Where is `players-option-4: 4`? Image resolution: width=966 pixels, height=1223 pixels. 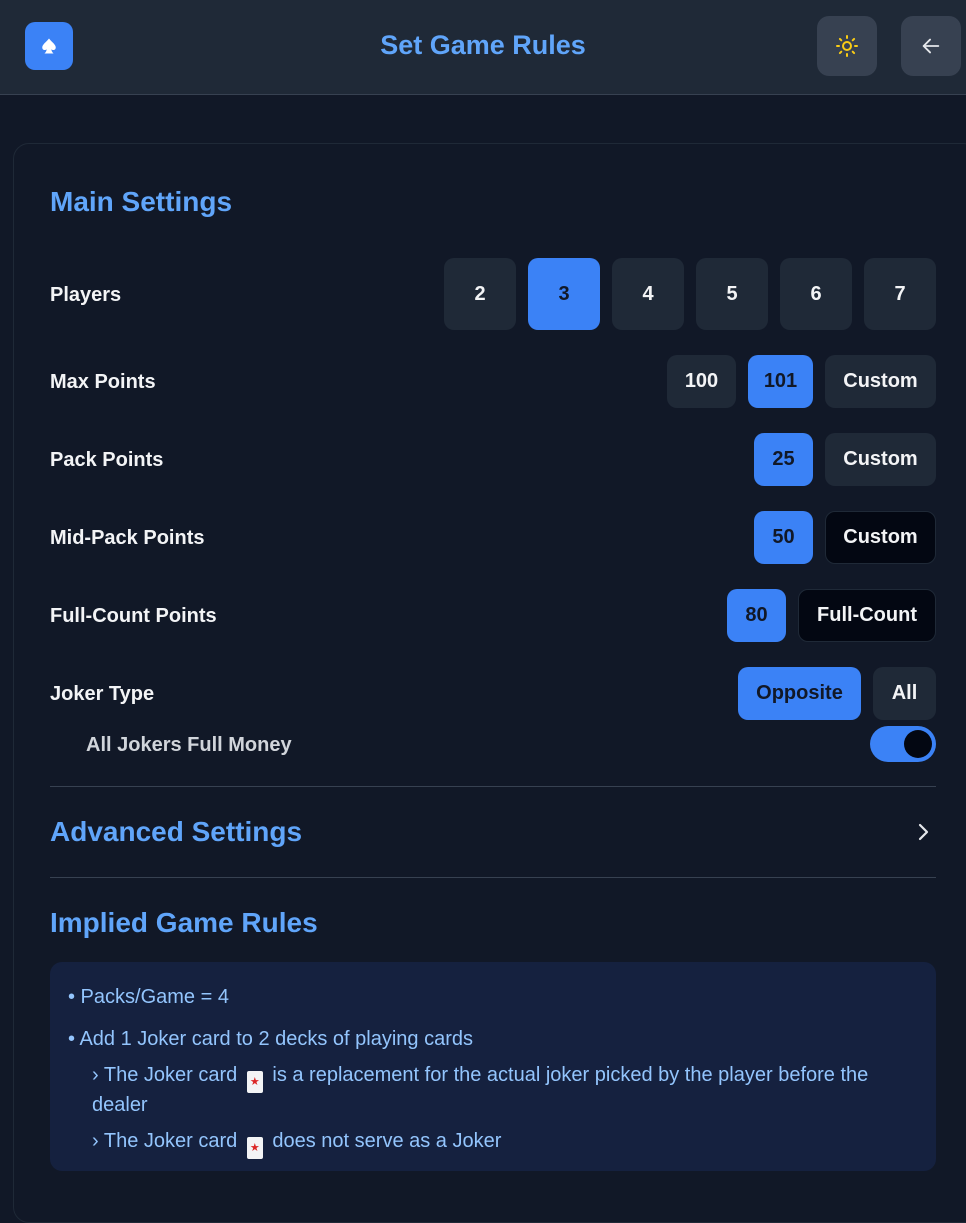
players-option-4: 4 is located at coordinates (648, 294).